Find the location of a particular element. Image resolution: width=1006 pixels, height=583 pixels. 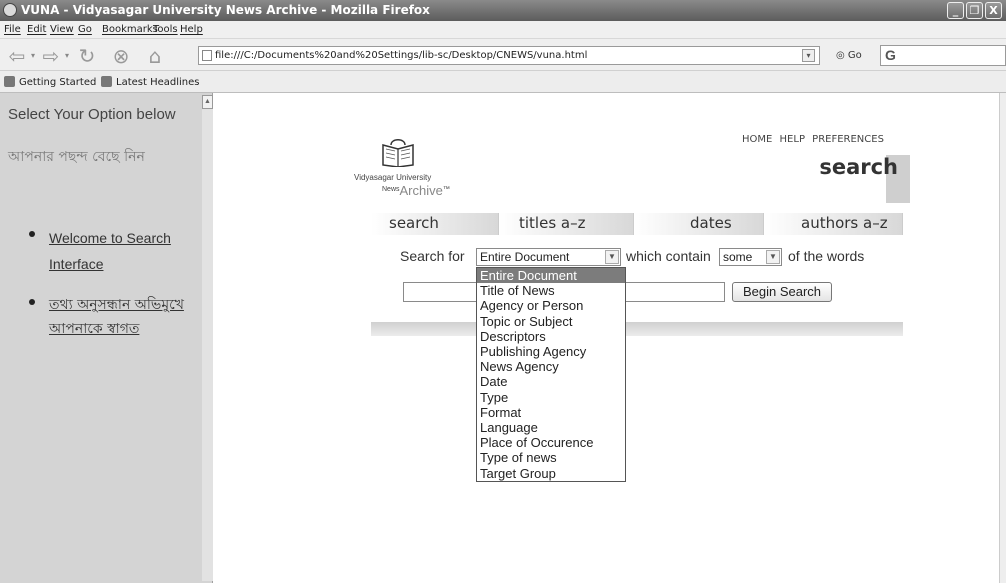

stop-icon: ⊗ is located at coordinates (121, 56).